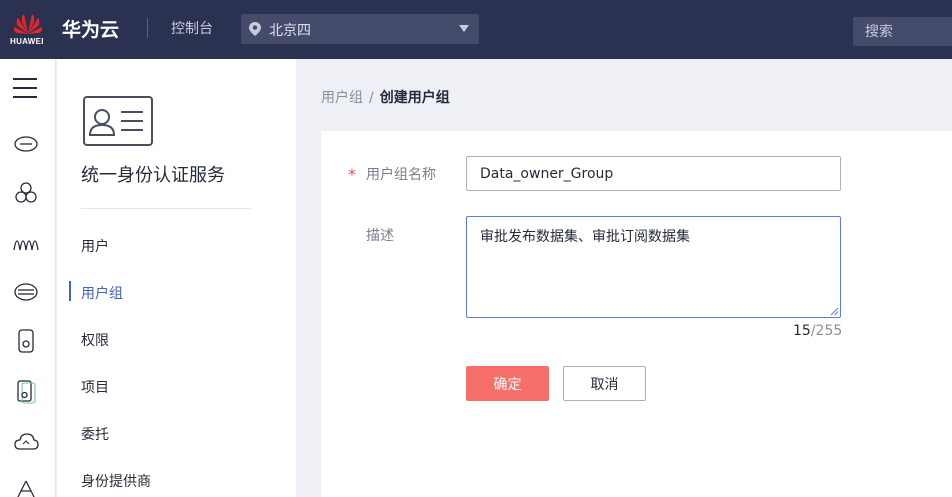 The image size is (952, 497). I want to click on menu-icon, so click(25, 88).